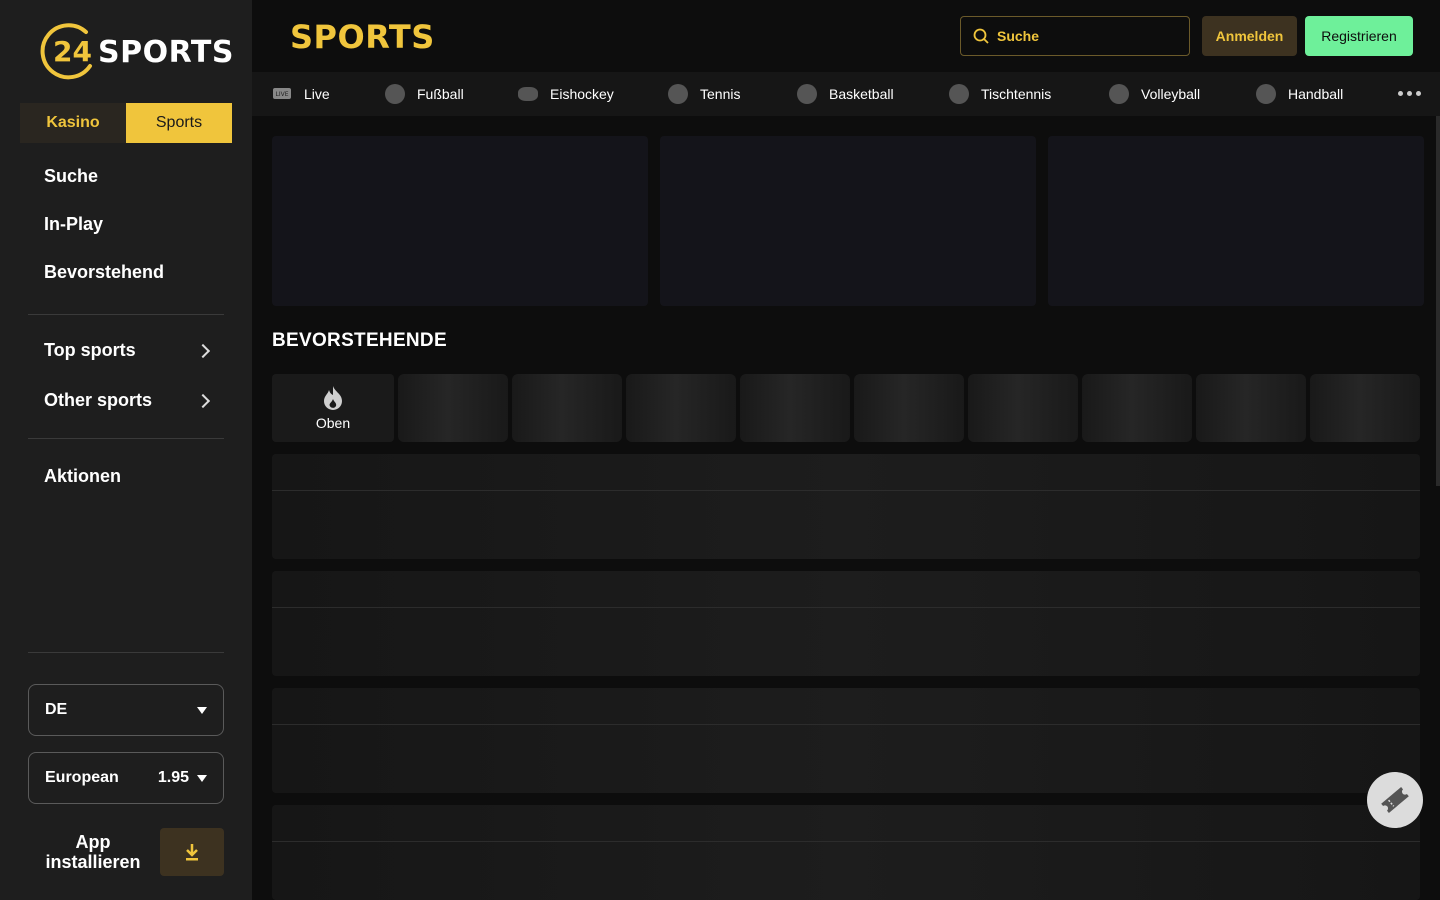 The width and height of the screenshot is (1440, 900). I want to click on download-icon, so click(192, 852).